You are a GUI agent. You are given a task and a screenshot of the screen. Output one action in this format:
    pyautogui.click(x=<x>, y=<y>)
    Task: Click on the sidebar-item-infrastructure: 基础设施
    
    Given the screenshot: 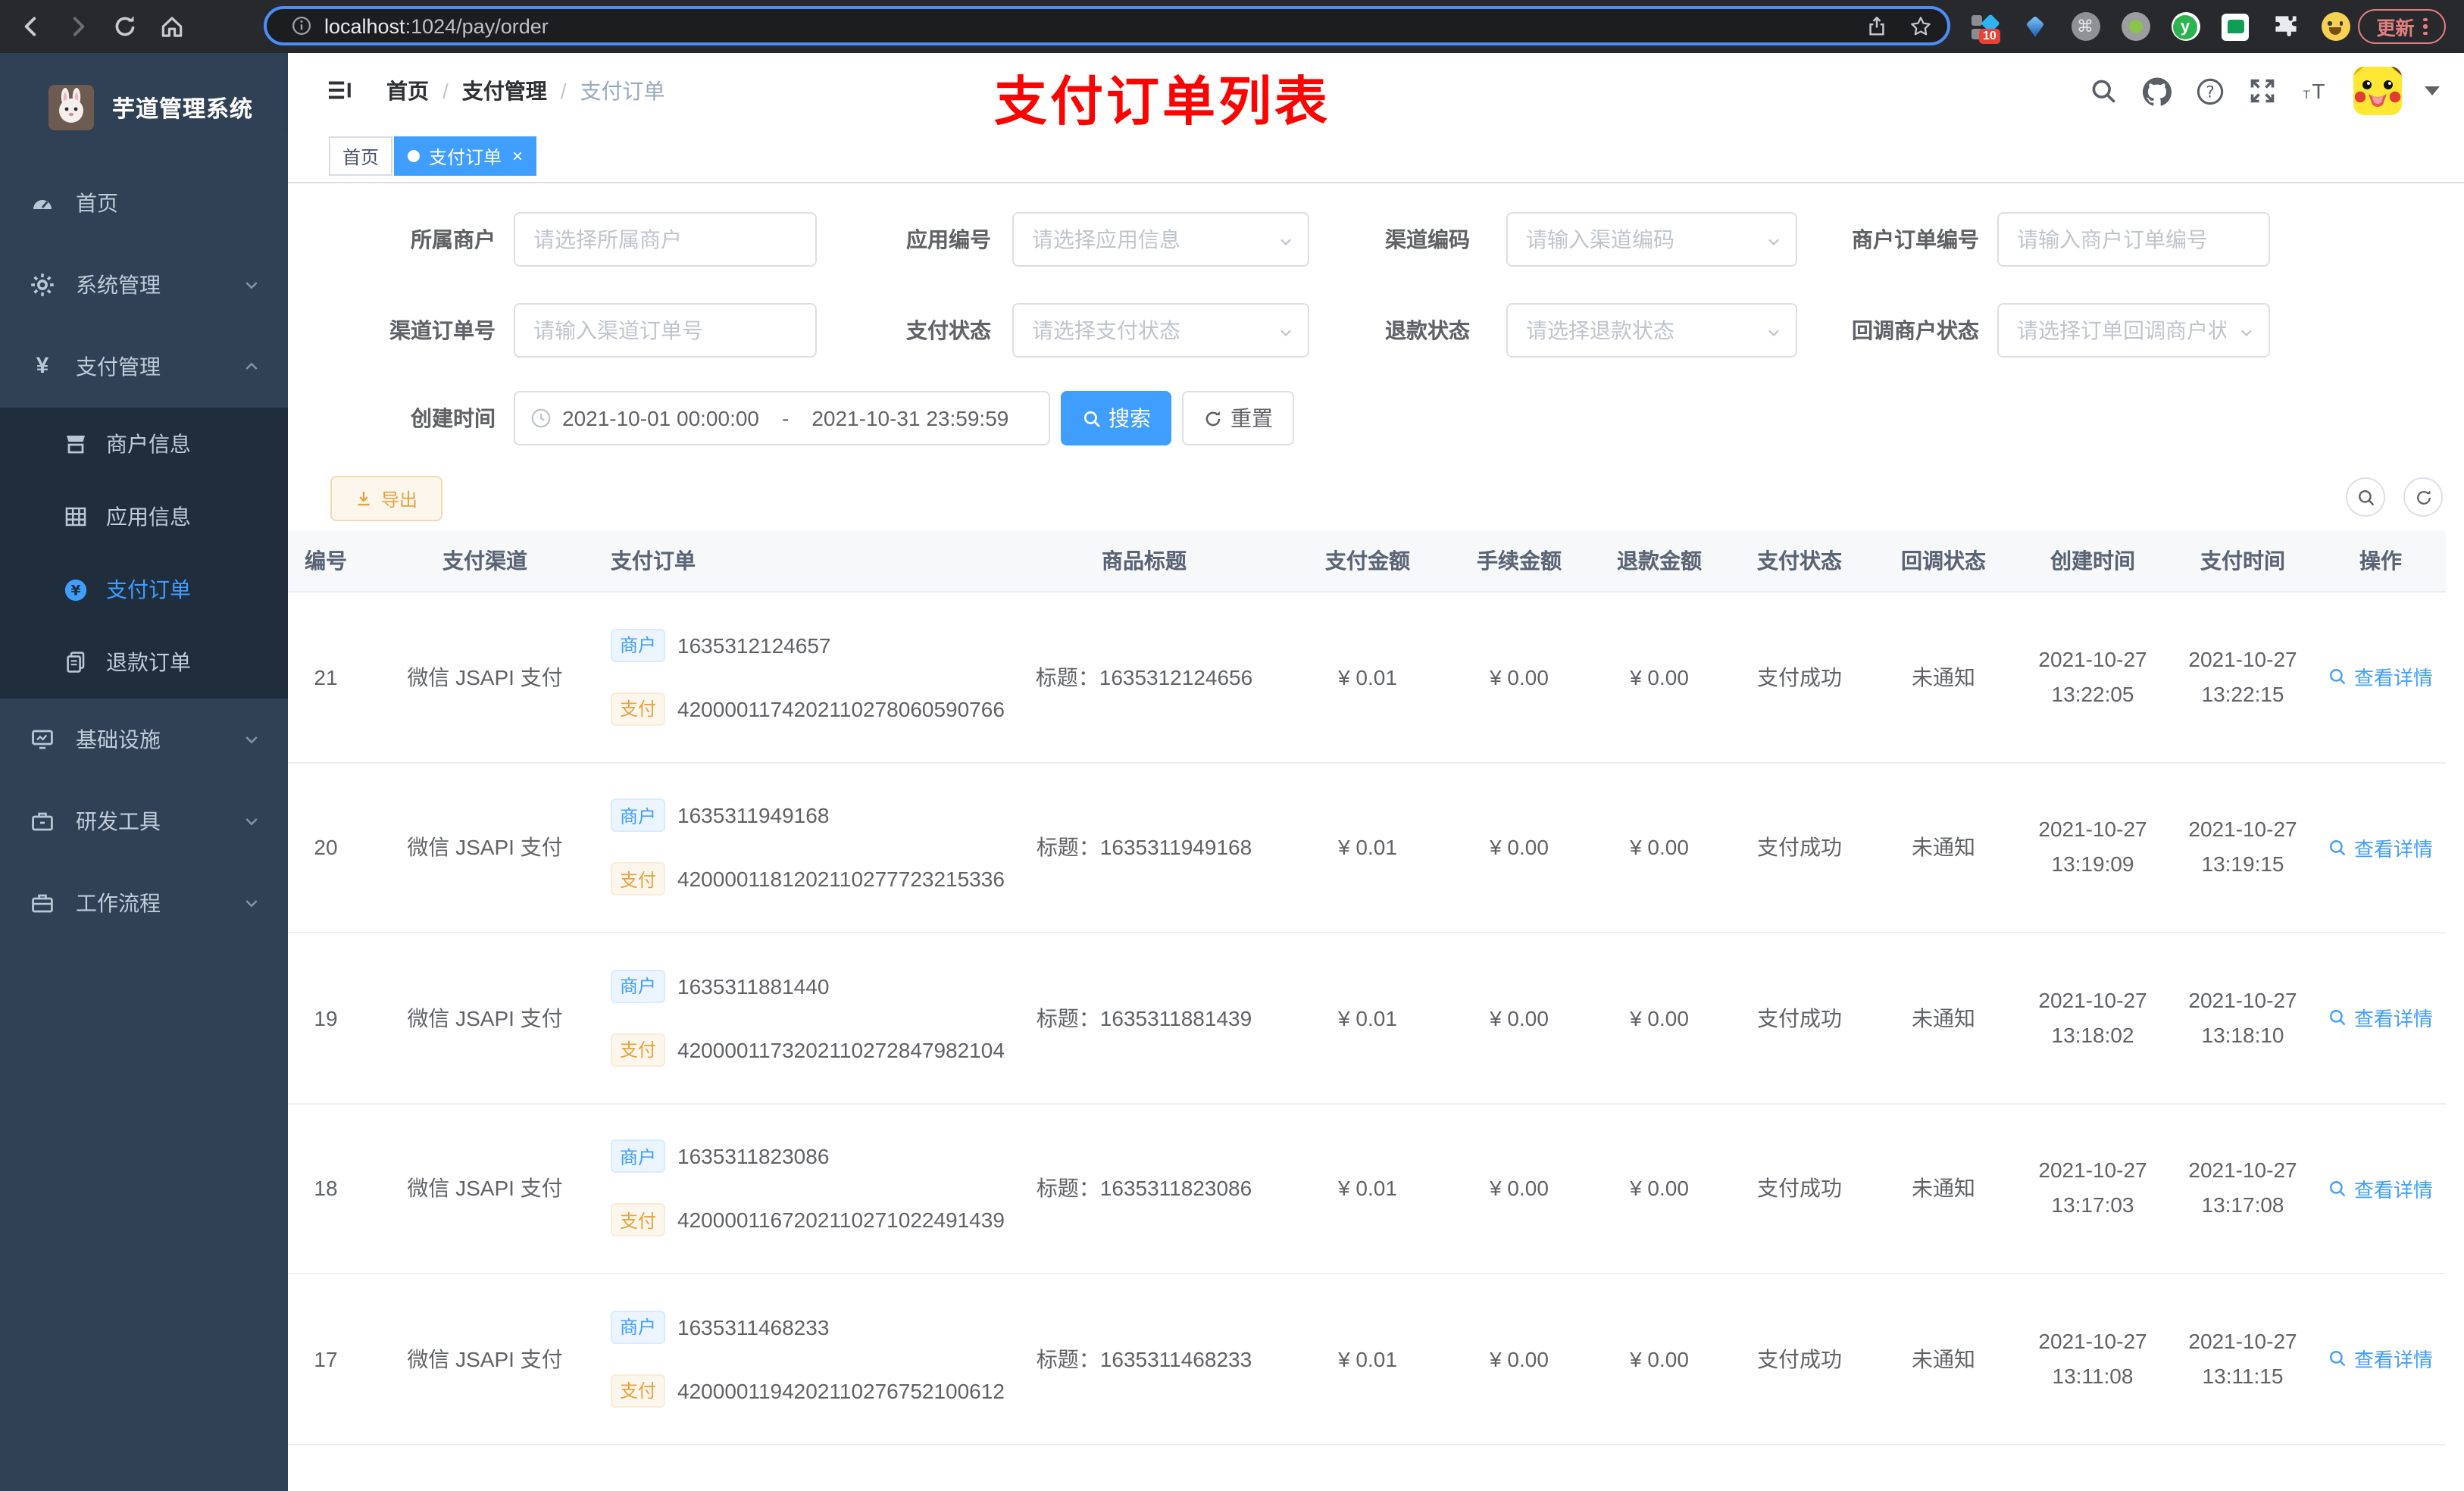 What is the action you would take?
    pyautogui.click(x=144, y=739)
    